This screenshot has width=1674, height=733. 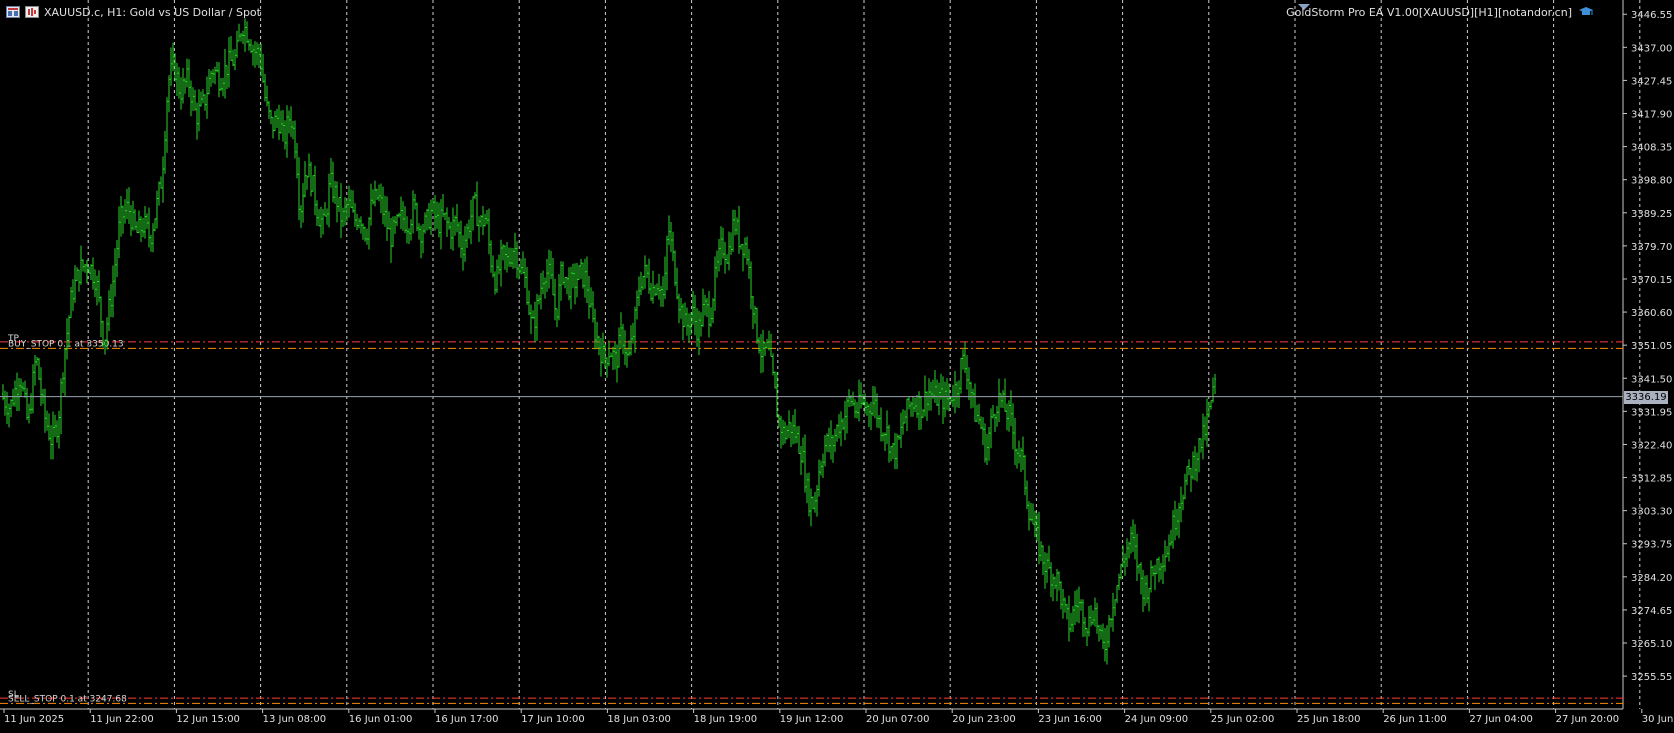 What do you see at coordinates (467, 719) in the screenshot?
I see `x-tick-label: 16 Jun 17:00` at bounding box center [467, 719].